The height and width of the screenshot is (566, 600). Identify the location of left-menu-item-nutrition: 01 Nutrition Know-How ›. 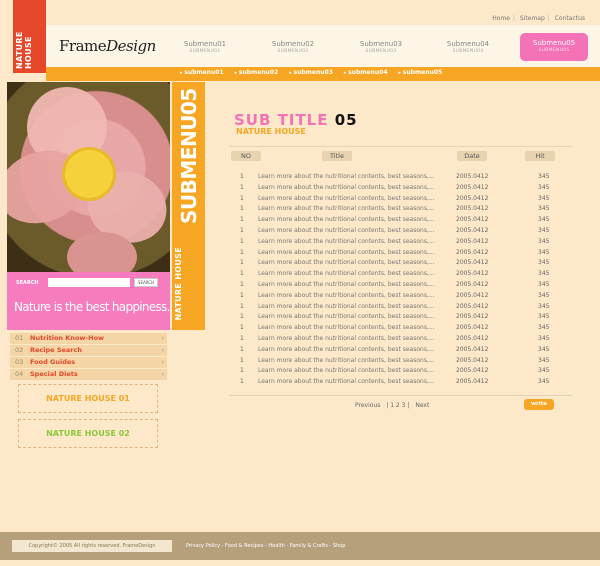
(88, 338).